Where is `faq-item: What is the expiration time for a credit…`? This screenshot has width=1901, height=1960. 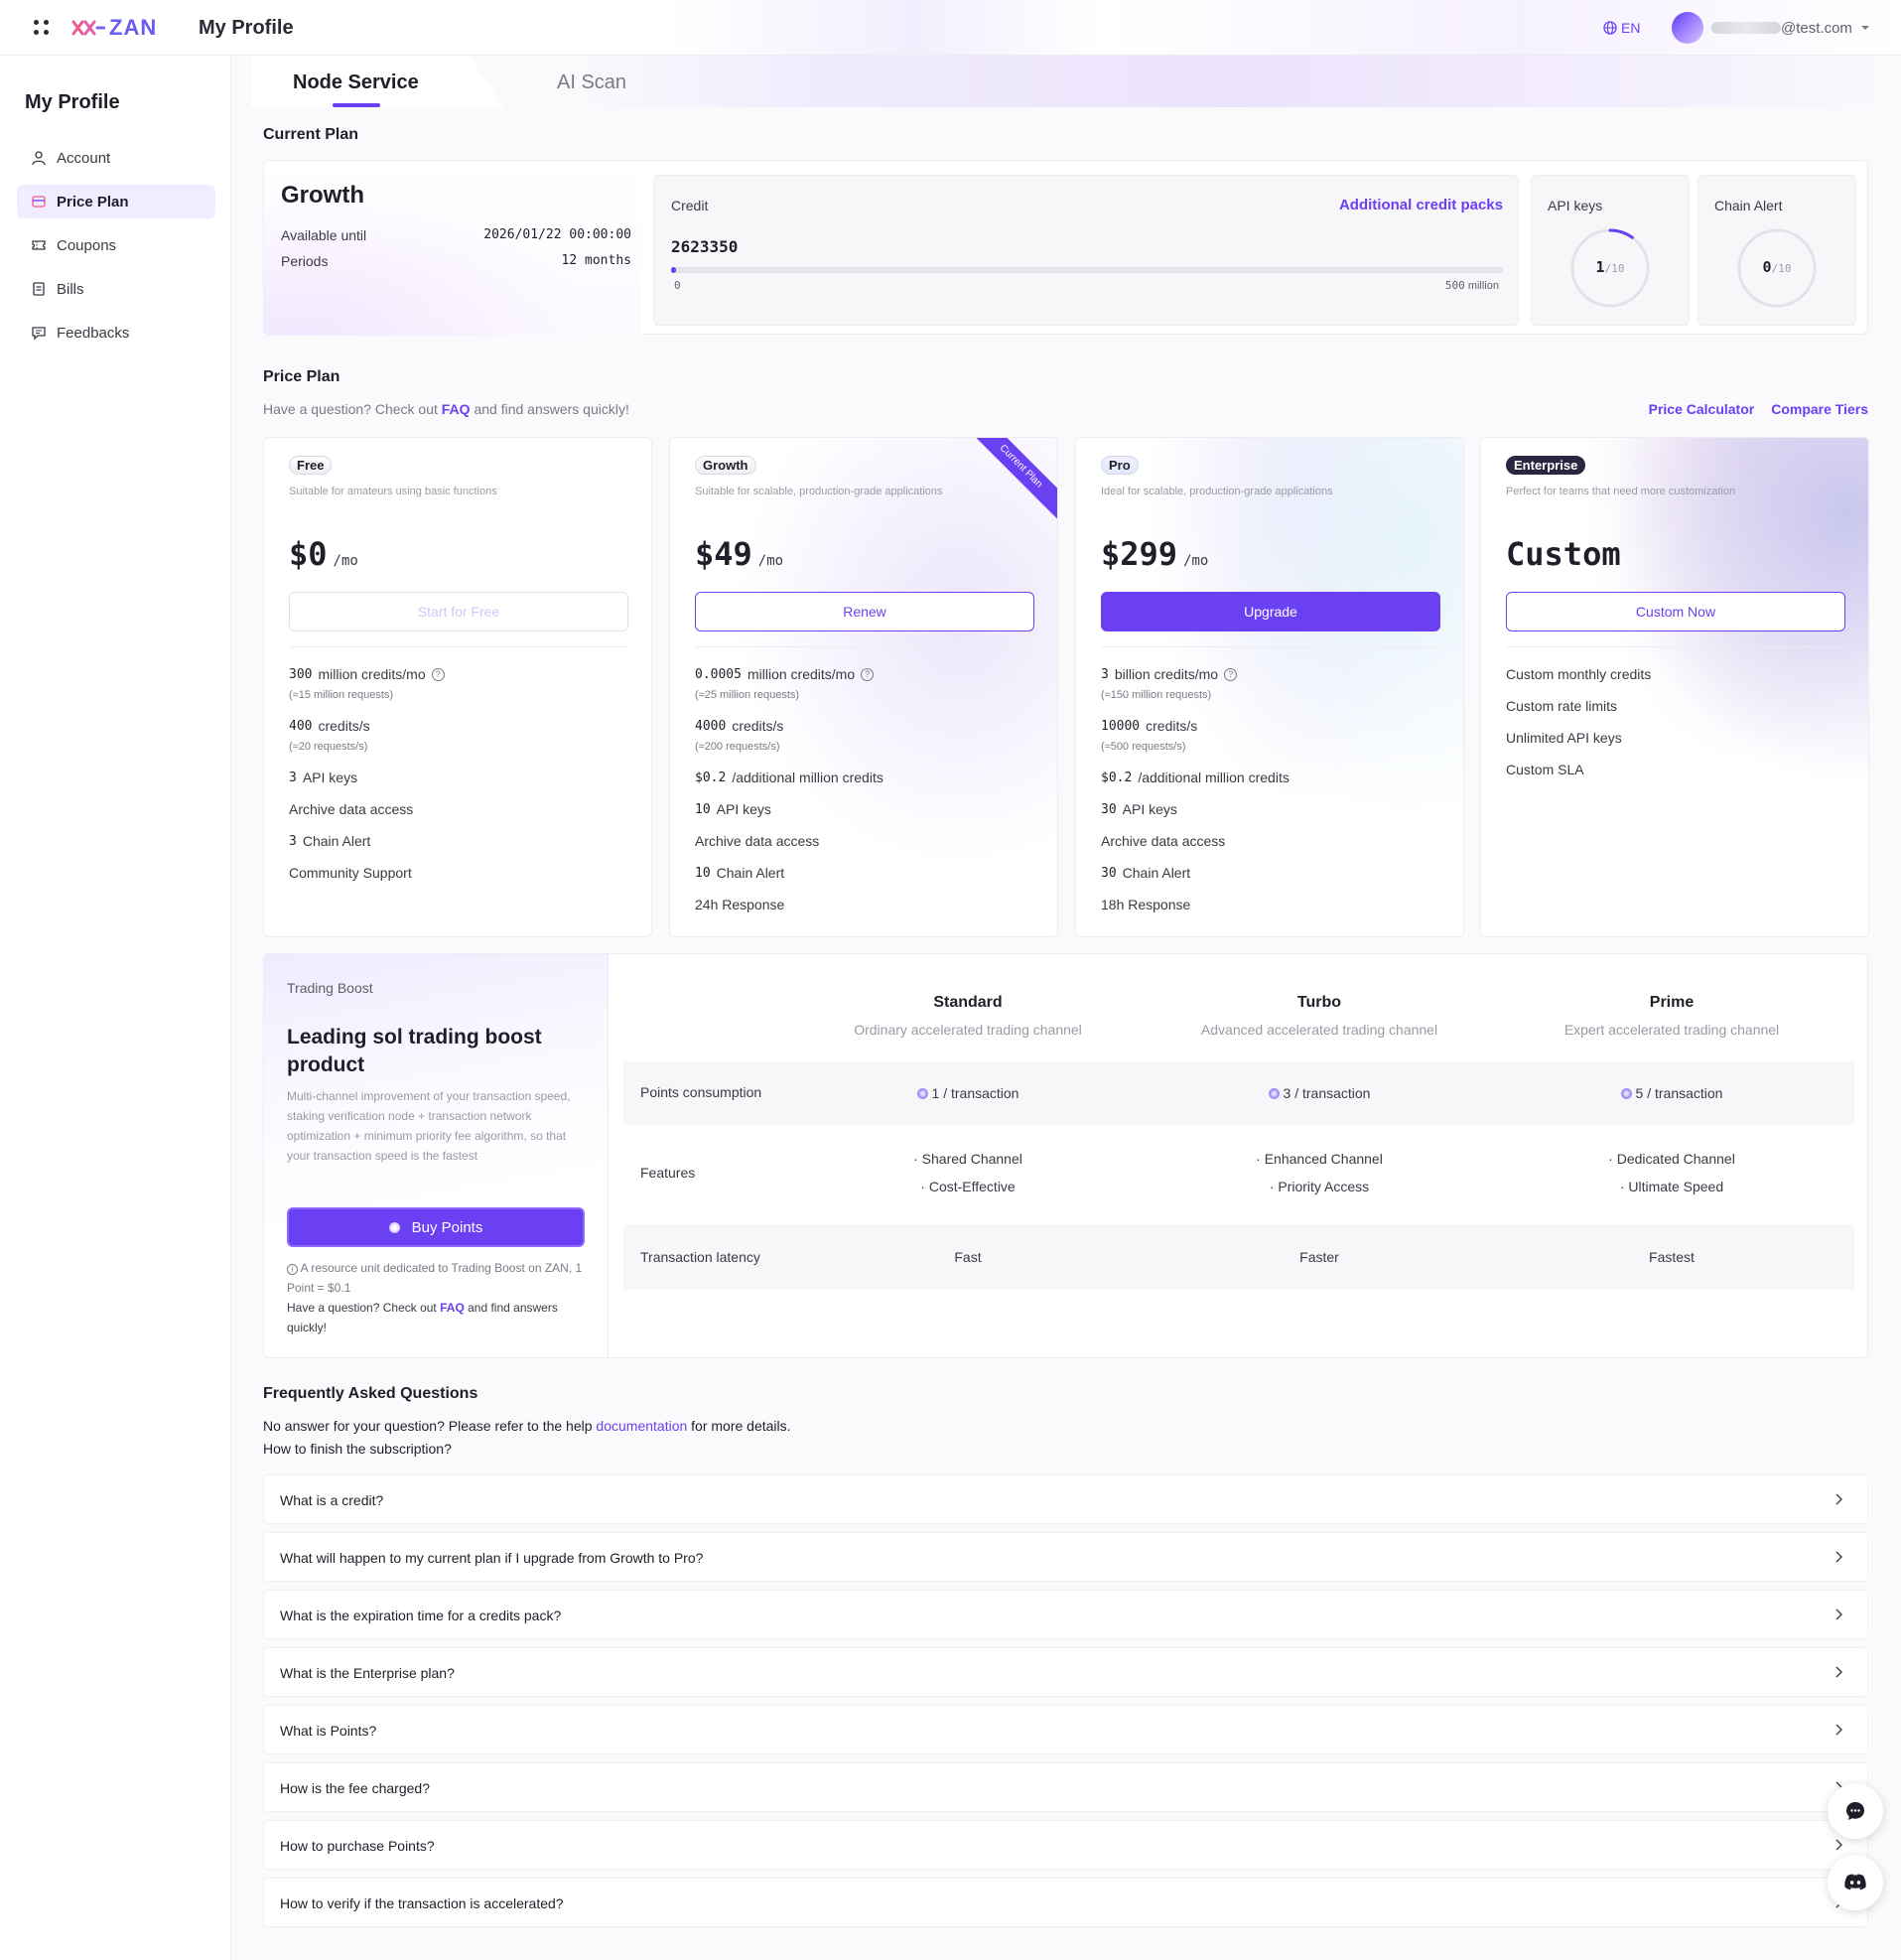
faq-item: What is the expiration time for a credit… is located at coordinates (1065, 1614).